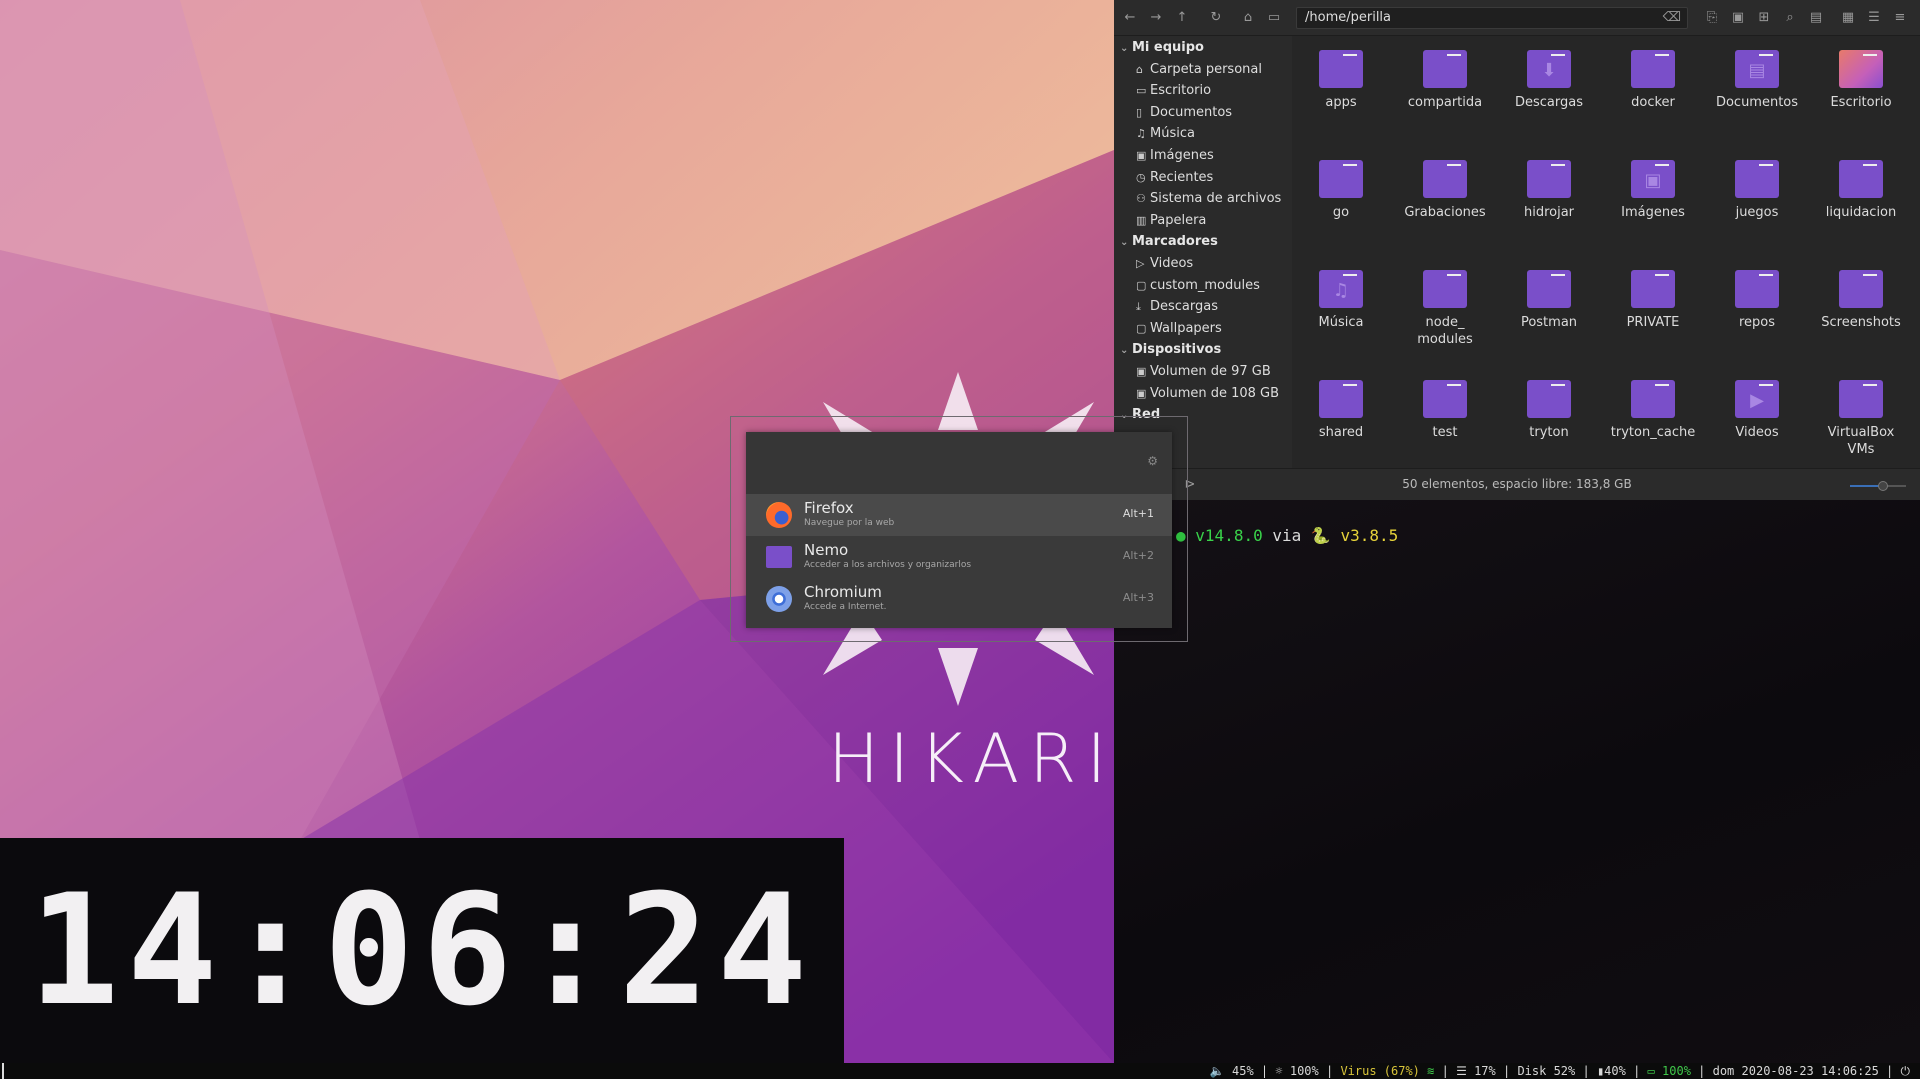 This screenshot has height=1079, width=1920. I want to click on folder-icon: ▤, so click(1757, 69).